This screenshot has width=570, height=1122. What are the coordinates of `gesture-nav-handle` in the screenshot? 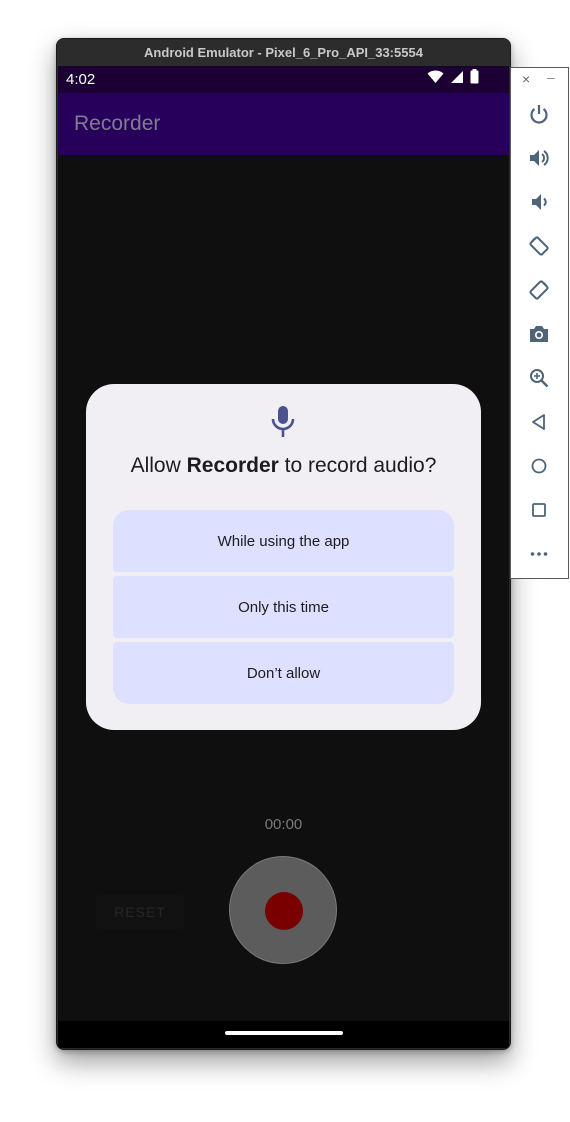 It's located at (284, 1033).